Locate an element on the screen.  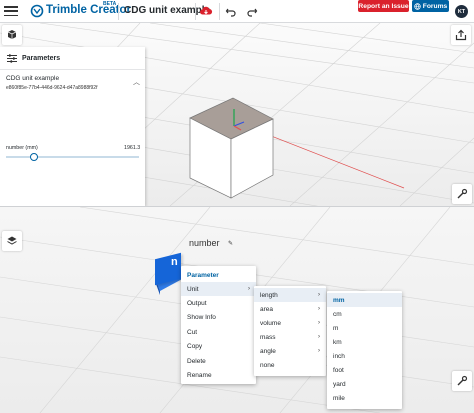
unit-item-area: area › is located at coordinates (290, 309).